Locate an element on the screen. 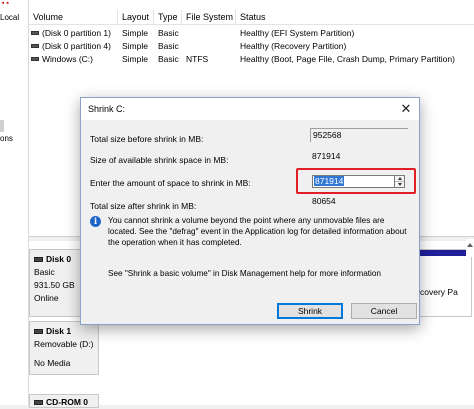 This screenshot has height=409, width=474. toolbar-icons: ▪ ▪ is located at coordinates (5, 3).